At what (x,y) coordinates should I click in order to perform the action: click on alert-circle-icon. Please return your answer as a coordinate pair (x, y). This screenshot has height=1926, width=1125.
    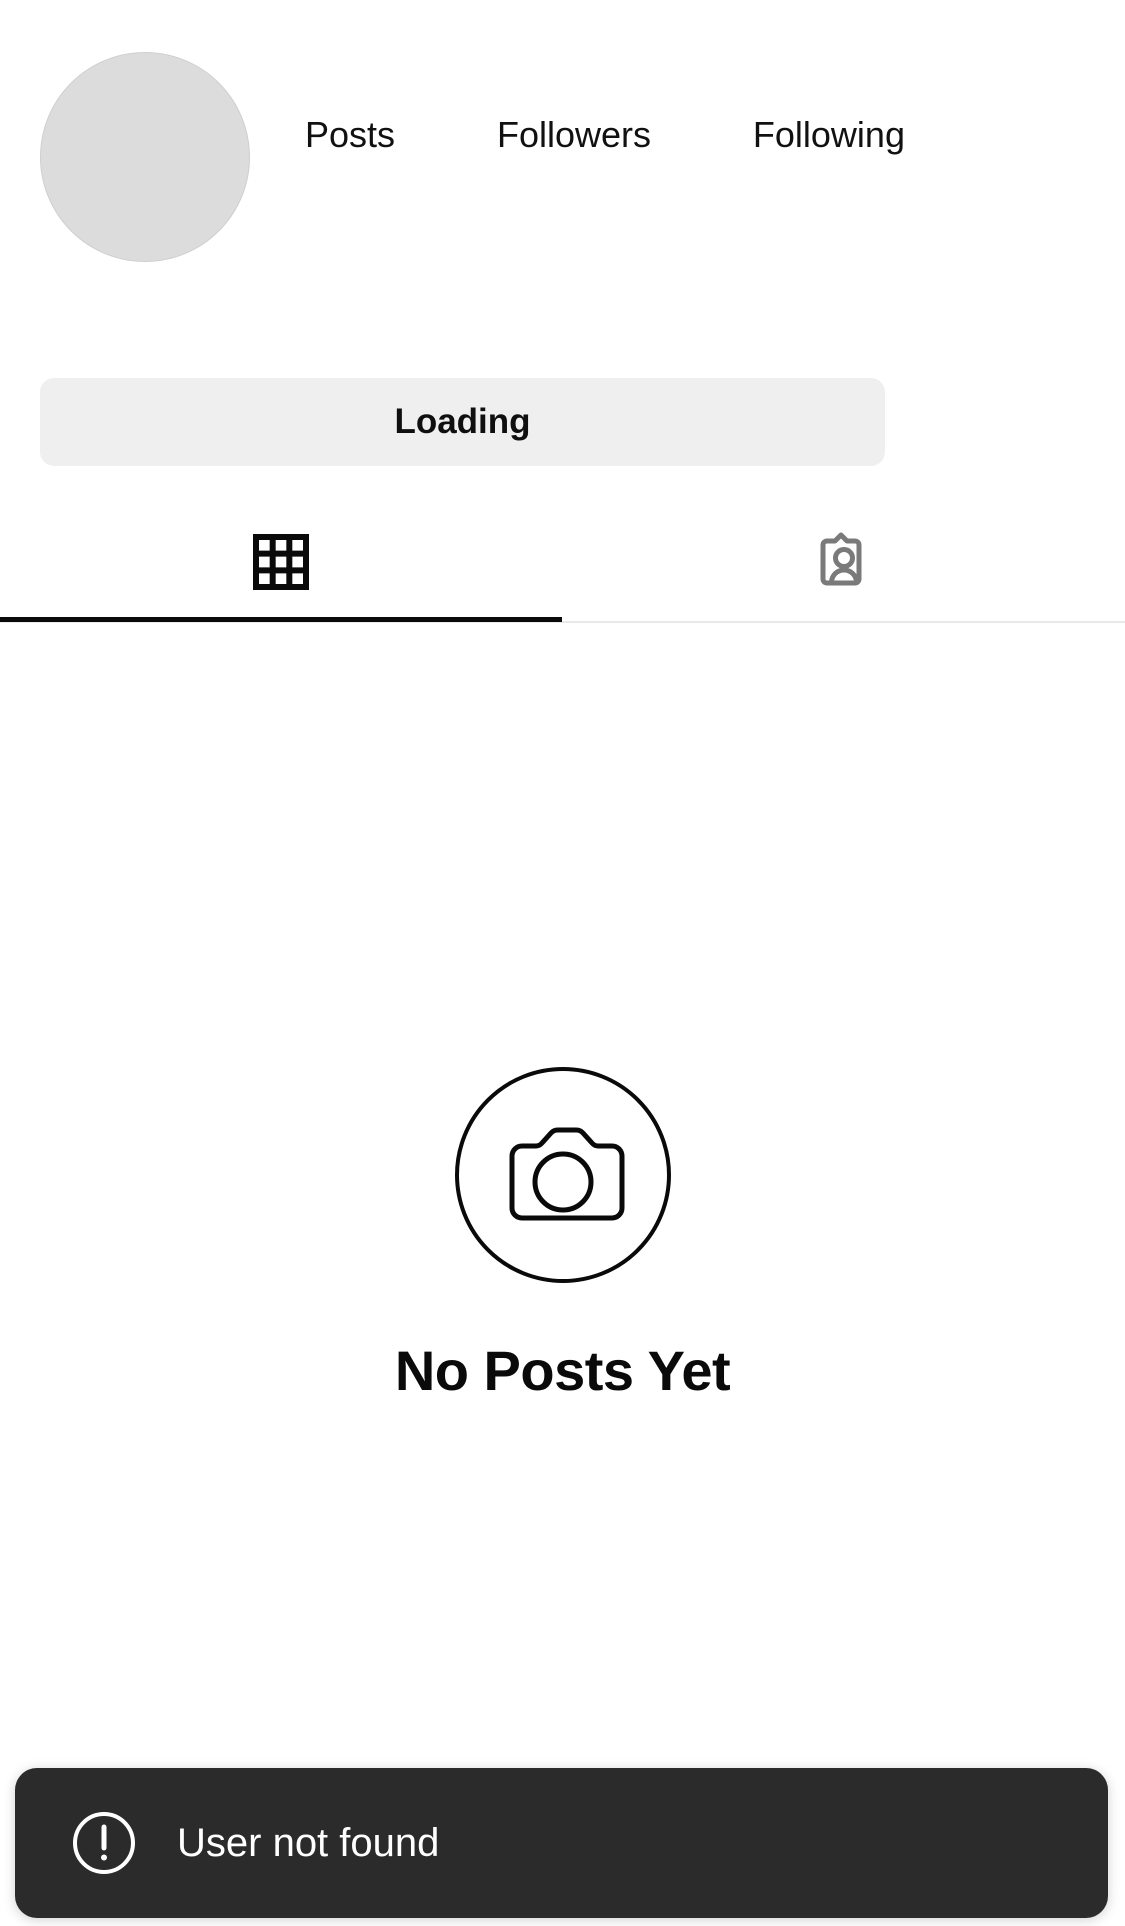
    Looking at the image, I should click on (104, 1843).